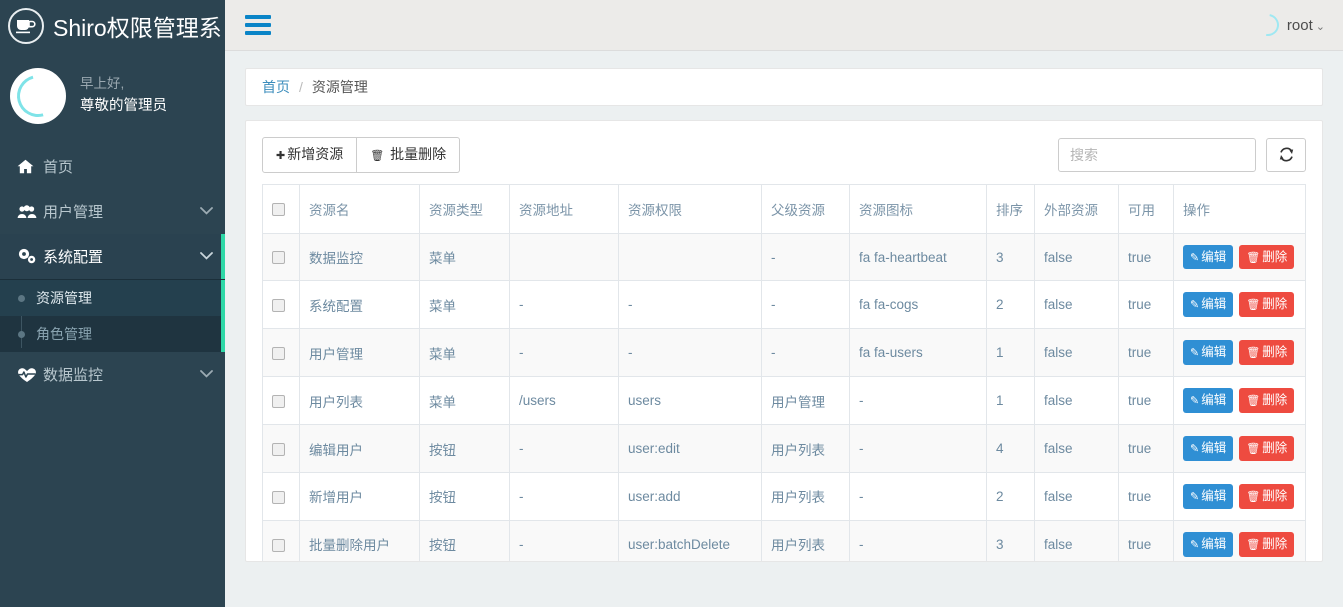 This screenshot has width=1343, height=607. Describe the element at coordinates (30, 256) in the screenshot. I see `cogs-icon` at that location.